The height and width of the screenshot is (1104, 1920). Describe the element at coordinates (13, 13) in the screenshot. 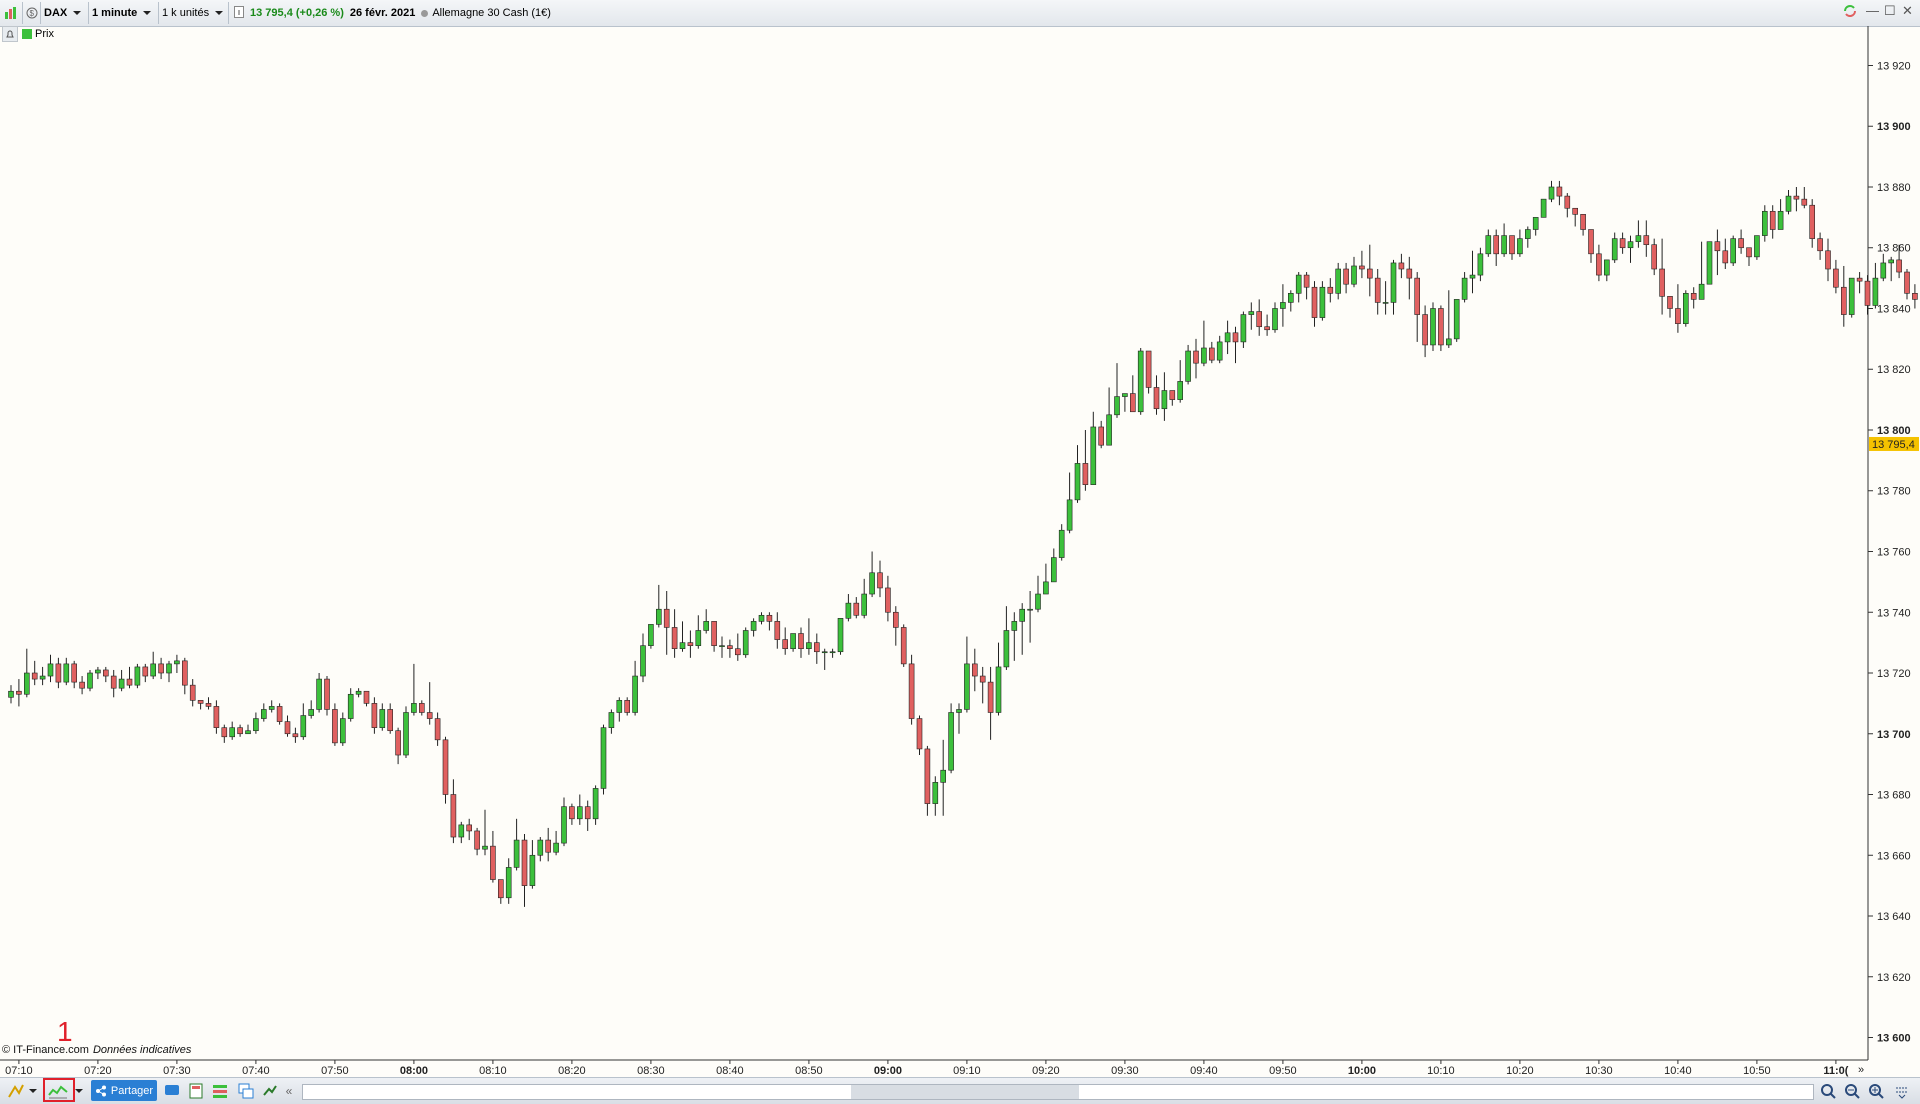

I see `bar-chart-icon` at that location.